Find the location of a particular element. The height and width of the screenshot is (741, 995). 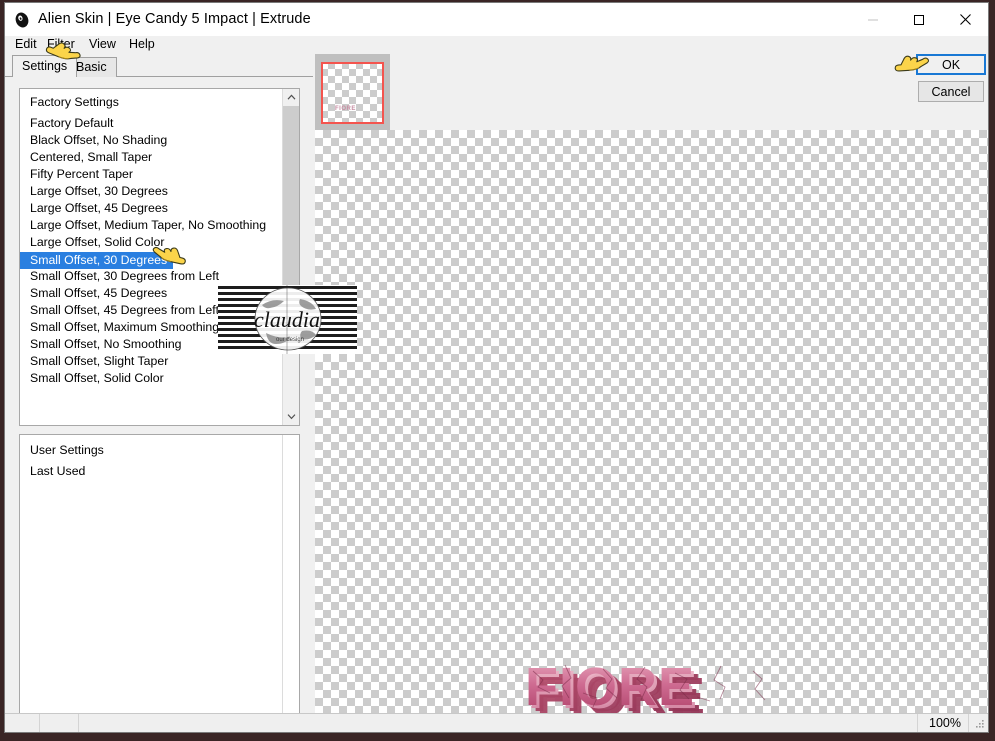

maximize-button is located at coordinates (919, 19).